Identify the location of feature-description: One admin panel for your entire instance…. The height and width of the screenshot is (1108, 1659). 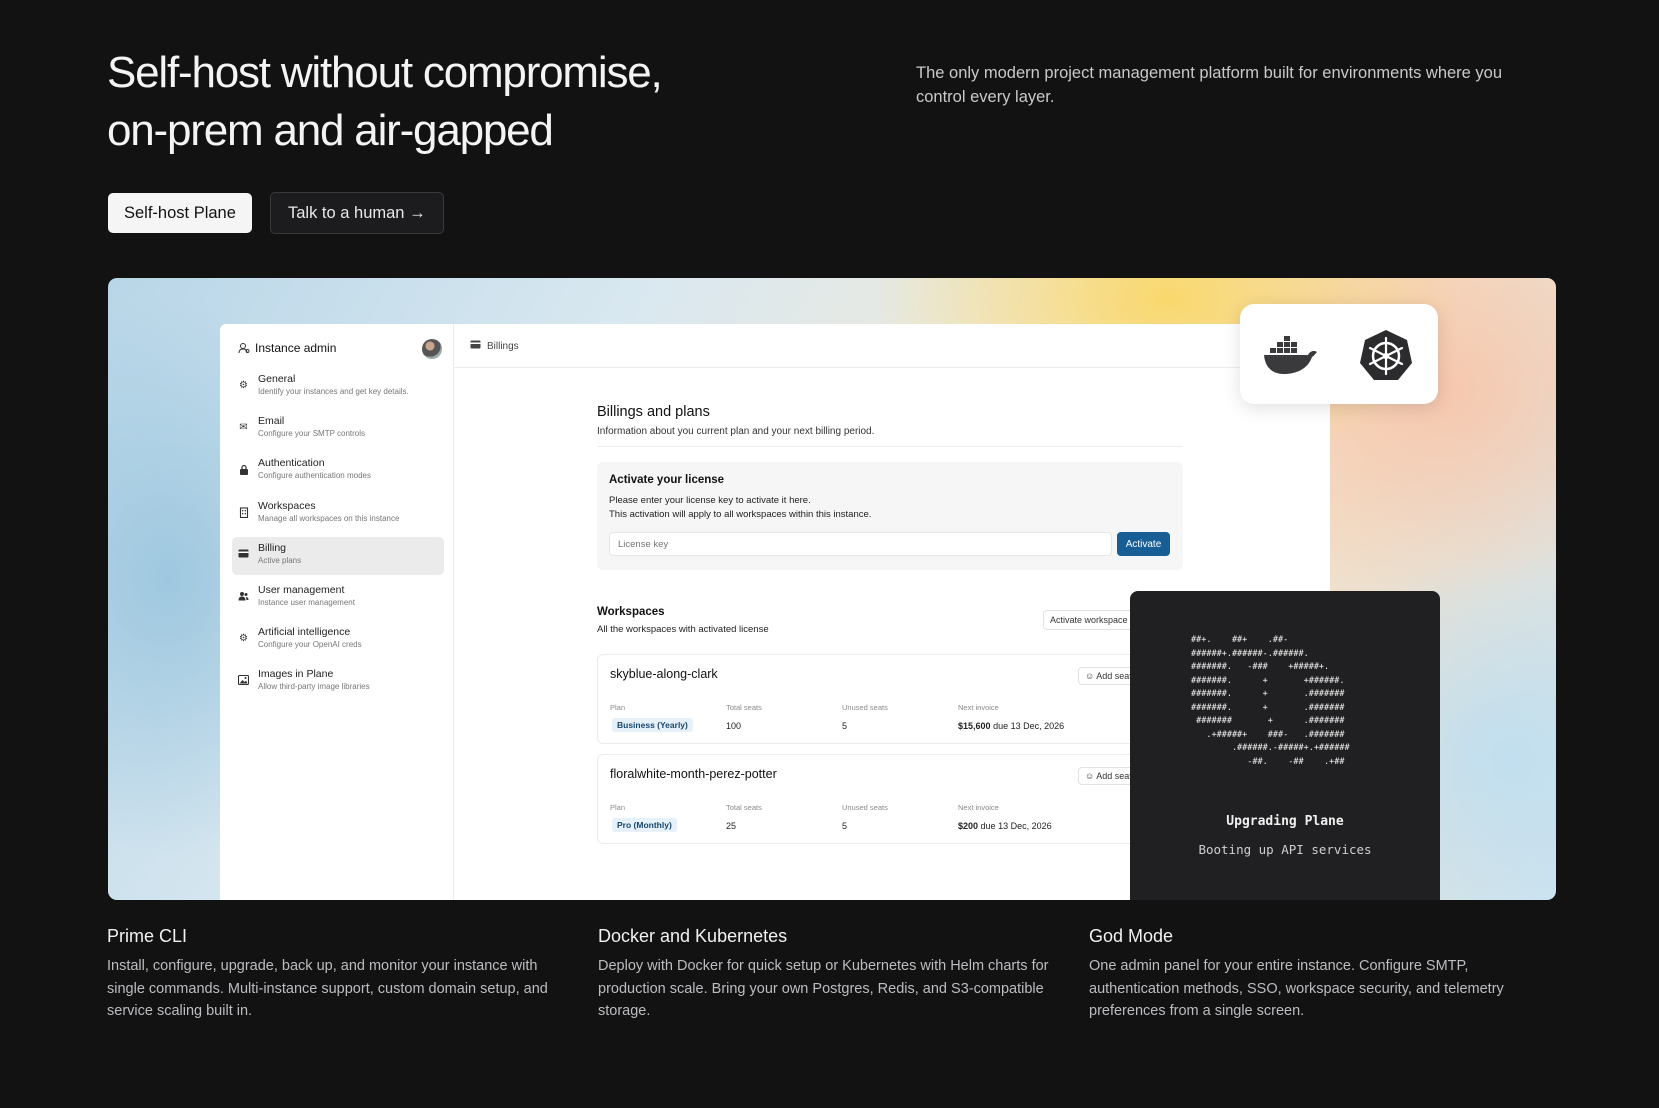
(1296, 988).